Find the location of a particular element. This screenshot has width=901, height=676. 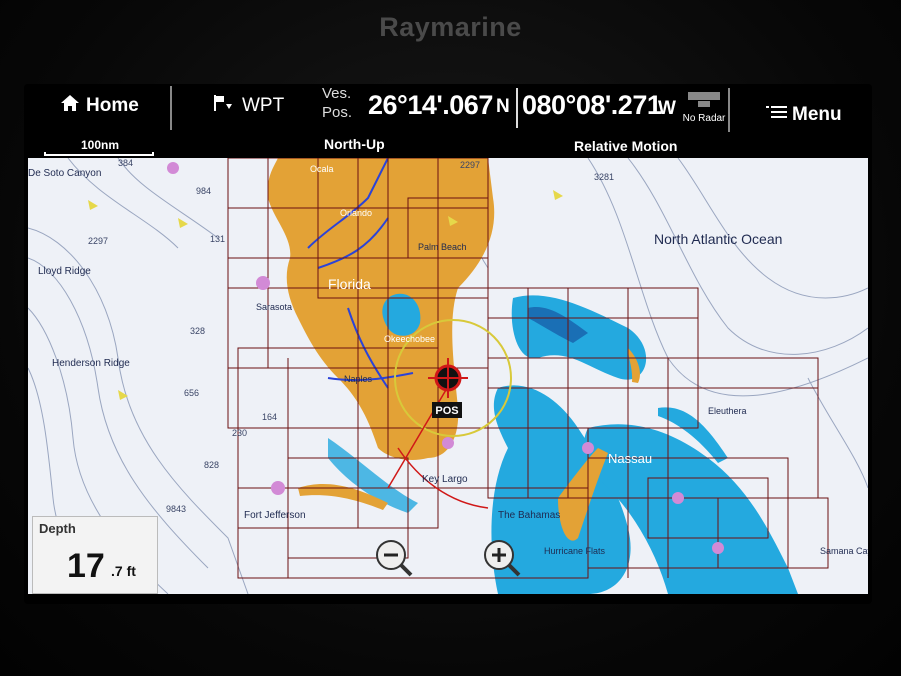

florida-label: Florida is located at coordinates (349, 284).